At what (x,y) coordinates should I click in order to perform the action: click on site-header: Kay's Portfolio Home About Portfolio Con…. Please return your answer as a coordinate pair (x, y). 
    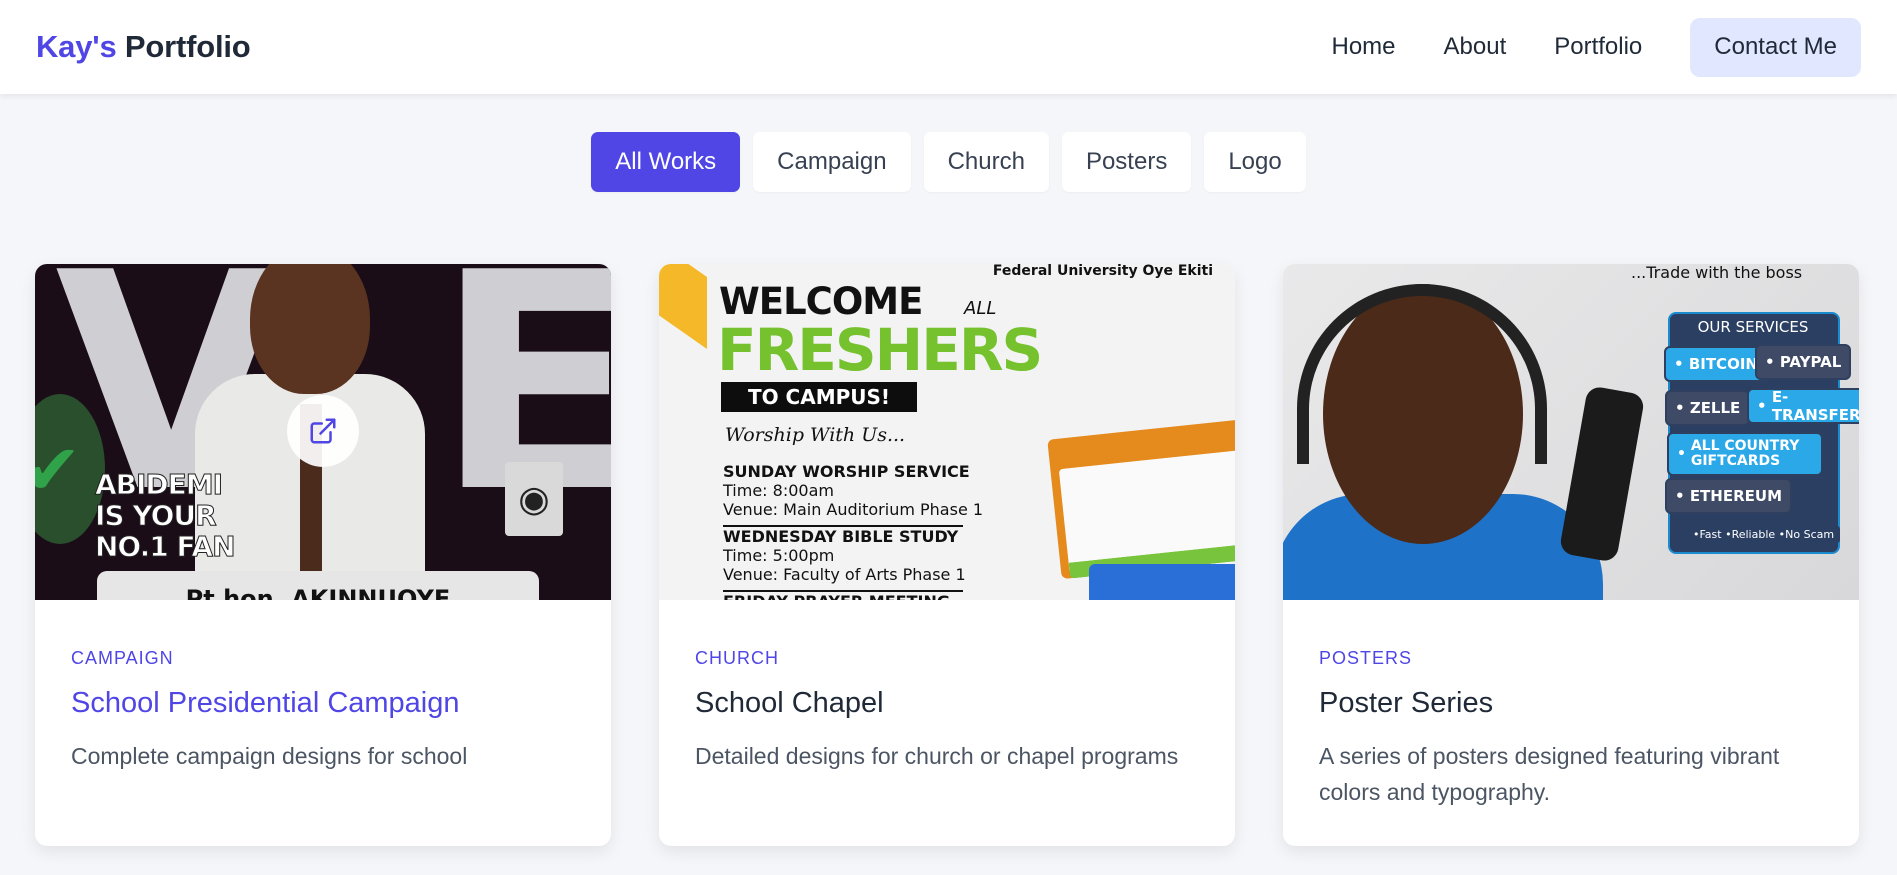
    Looking at the image, I should click on (948, 47).